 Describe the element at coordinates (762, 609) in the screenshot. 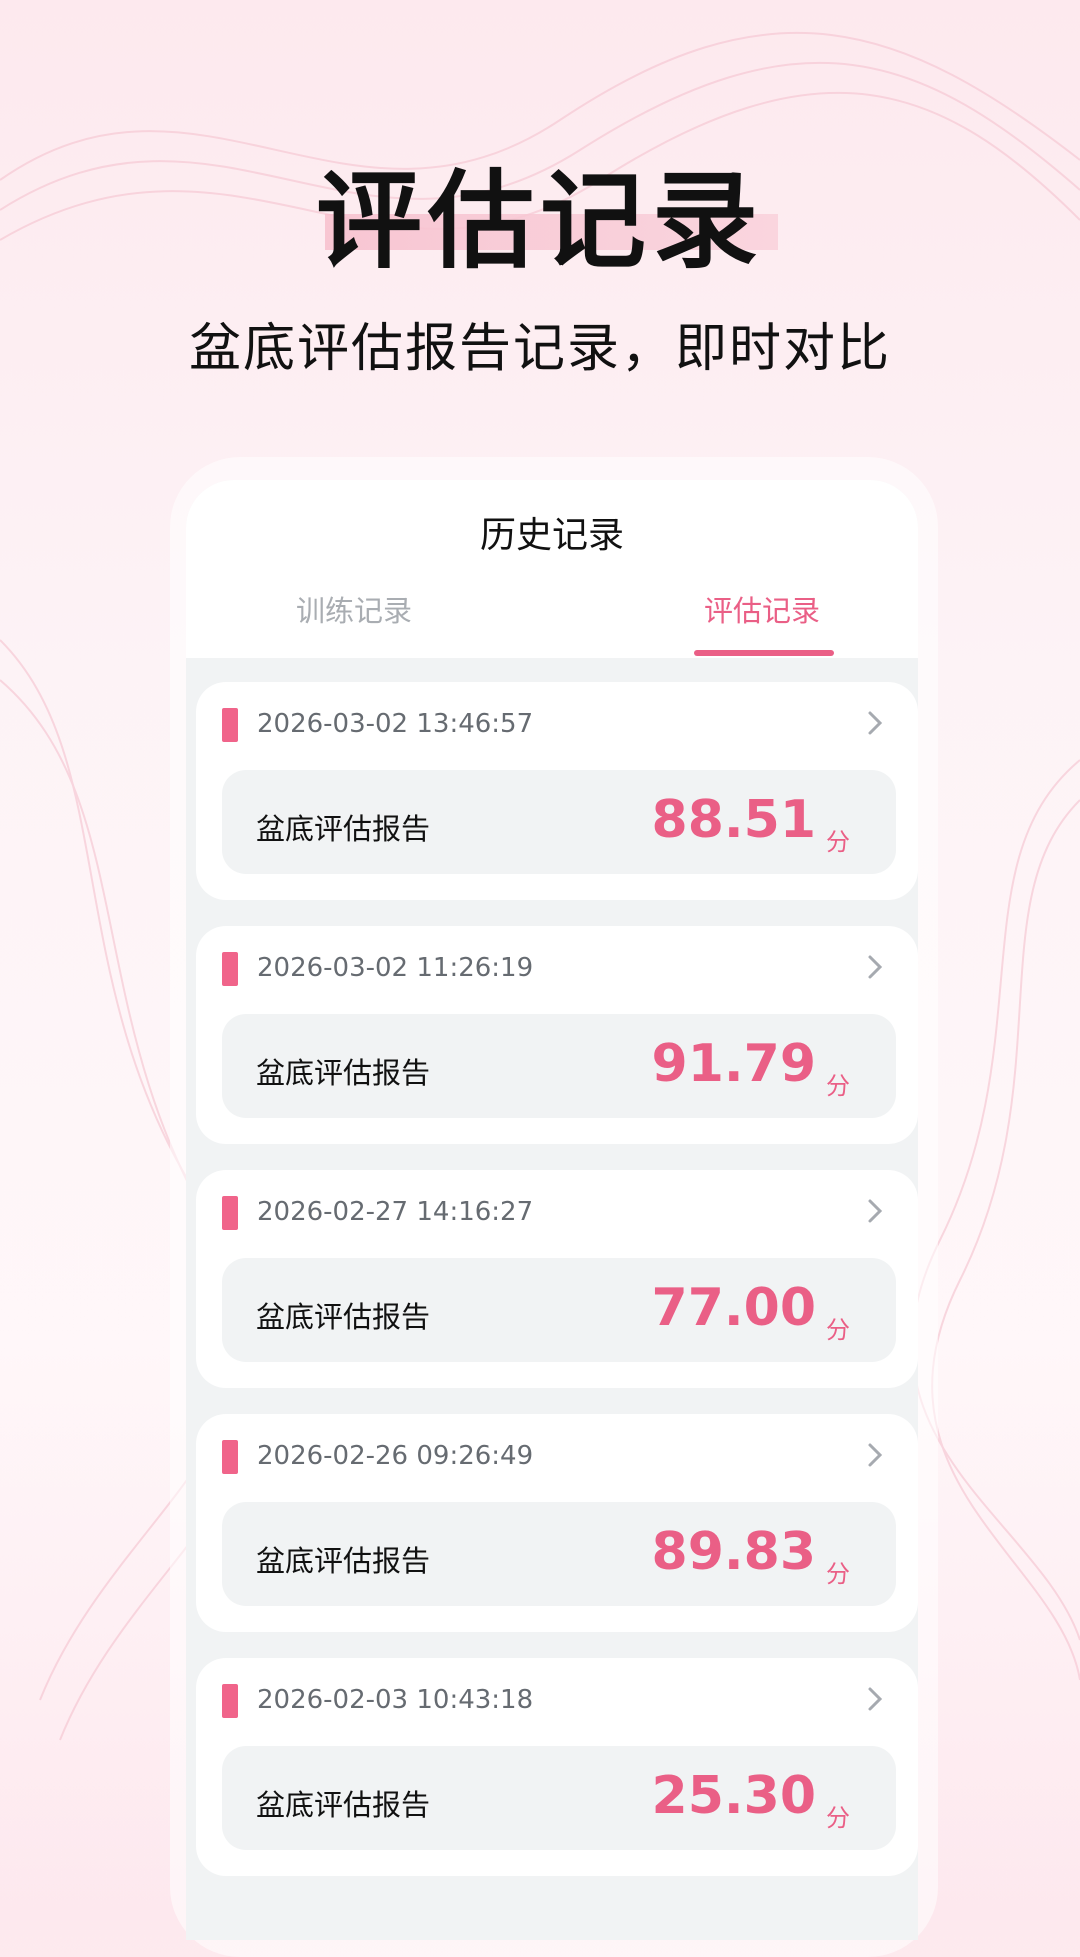

I see `tab-assessment-records: 评估记录` at that location.